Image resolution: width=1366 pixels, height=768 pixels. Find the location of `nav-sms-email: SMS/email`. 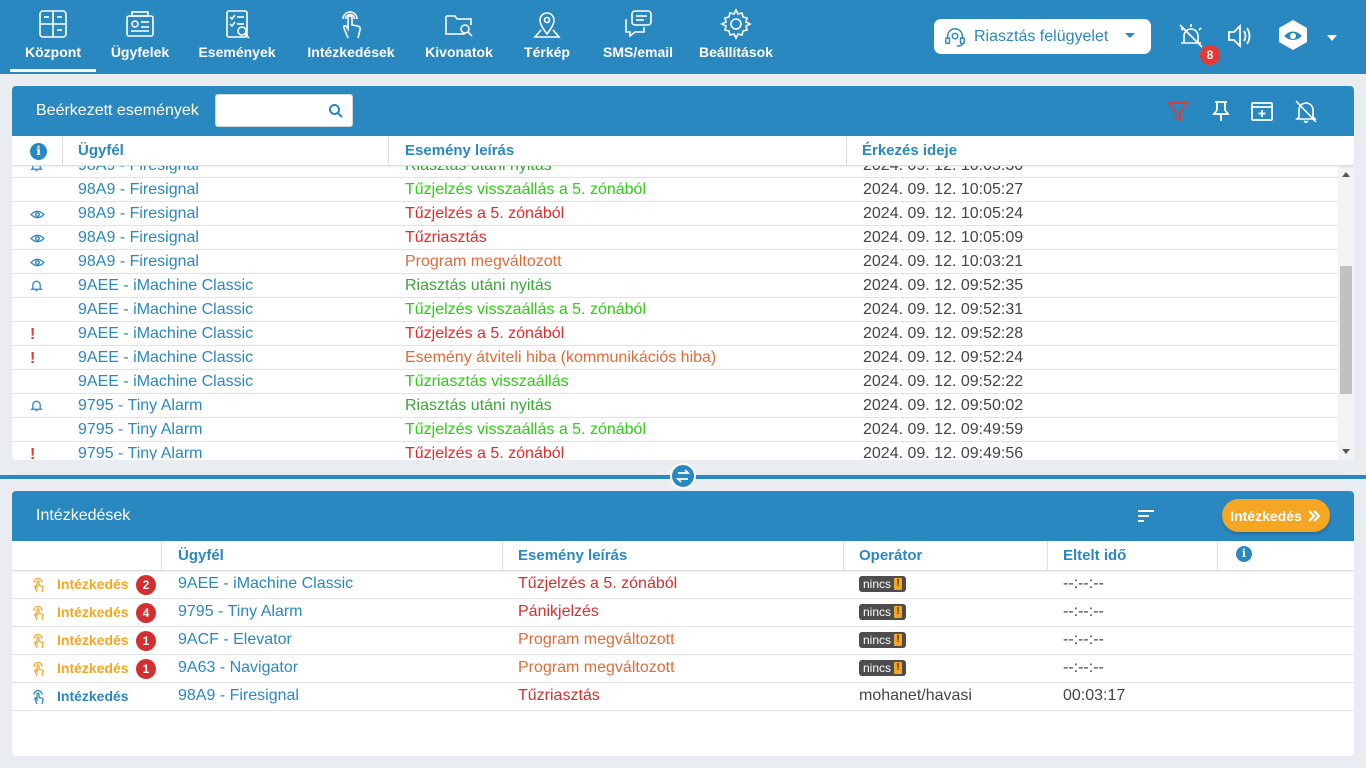

nav-sms-email: SMS/email is located at coordinates (638, 37).